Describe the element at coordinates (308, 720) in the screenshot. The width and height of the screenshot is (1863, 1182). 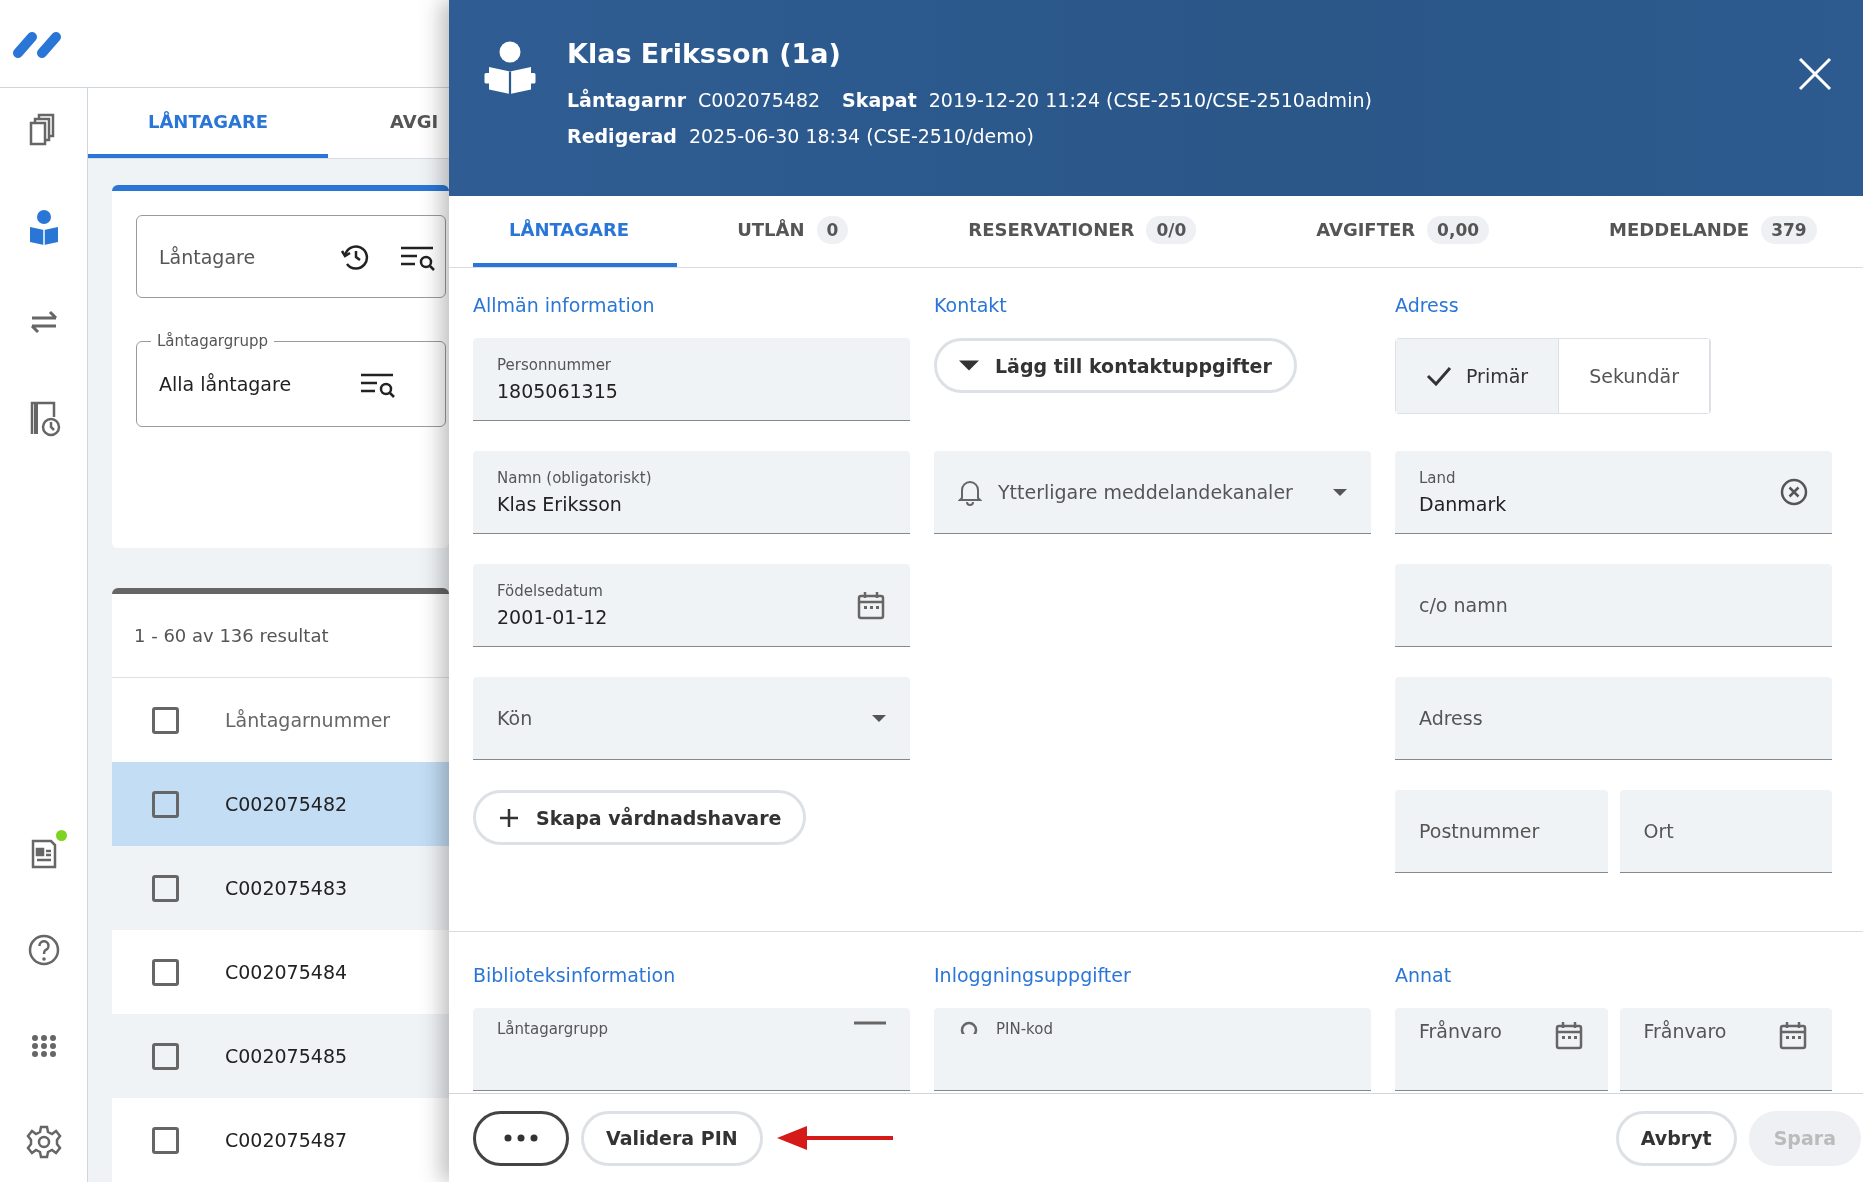
I see `column-header: Låntagarnummer` at that location.